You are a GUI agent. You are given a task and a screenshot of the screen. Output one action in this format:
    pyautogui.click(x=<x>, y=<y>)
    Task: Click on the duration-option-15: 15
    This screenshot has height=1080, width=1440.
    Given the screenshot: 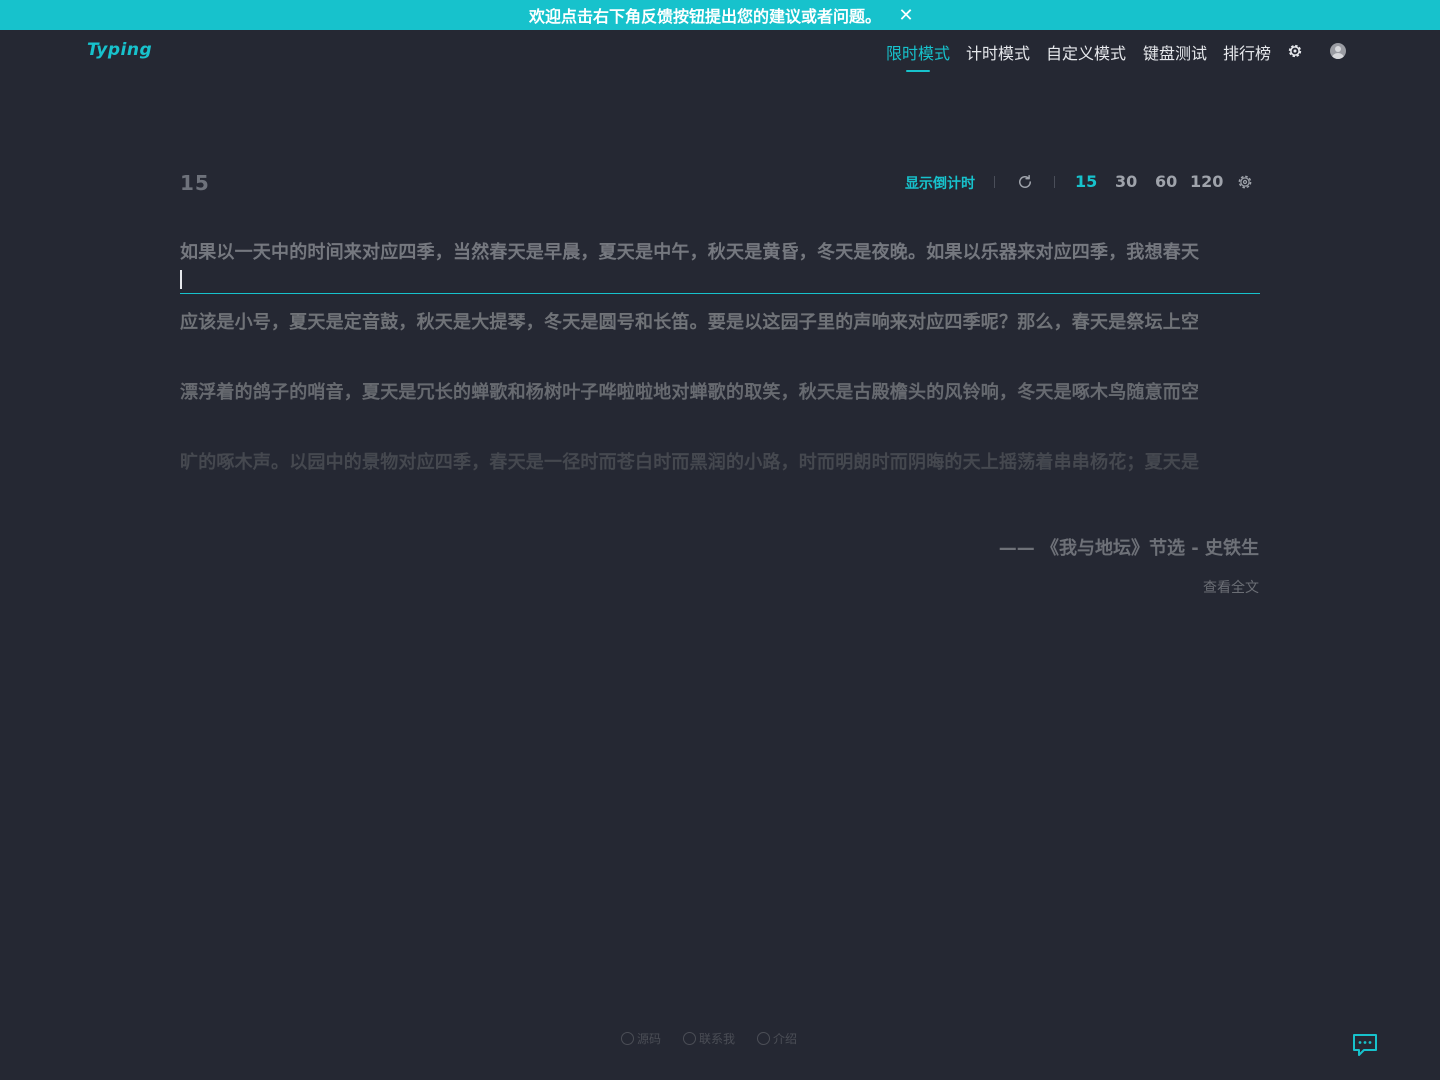 What is the action you would take?
    pyautogui.click(x=1086, y=181)
    